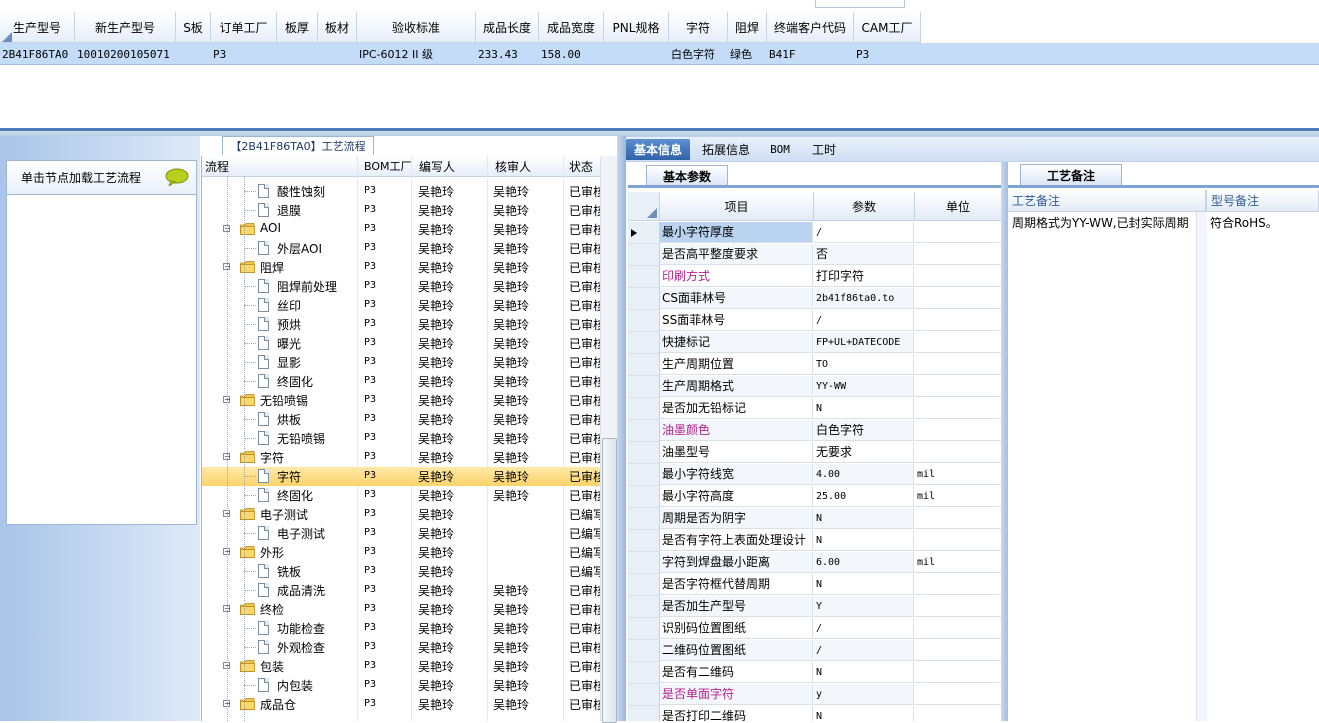  Describe the element at coordinates (887, 27) in the screenshot. I see `product-header-13: CAM工厂` at that location.